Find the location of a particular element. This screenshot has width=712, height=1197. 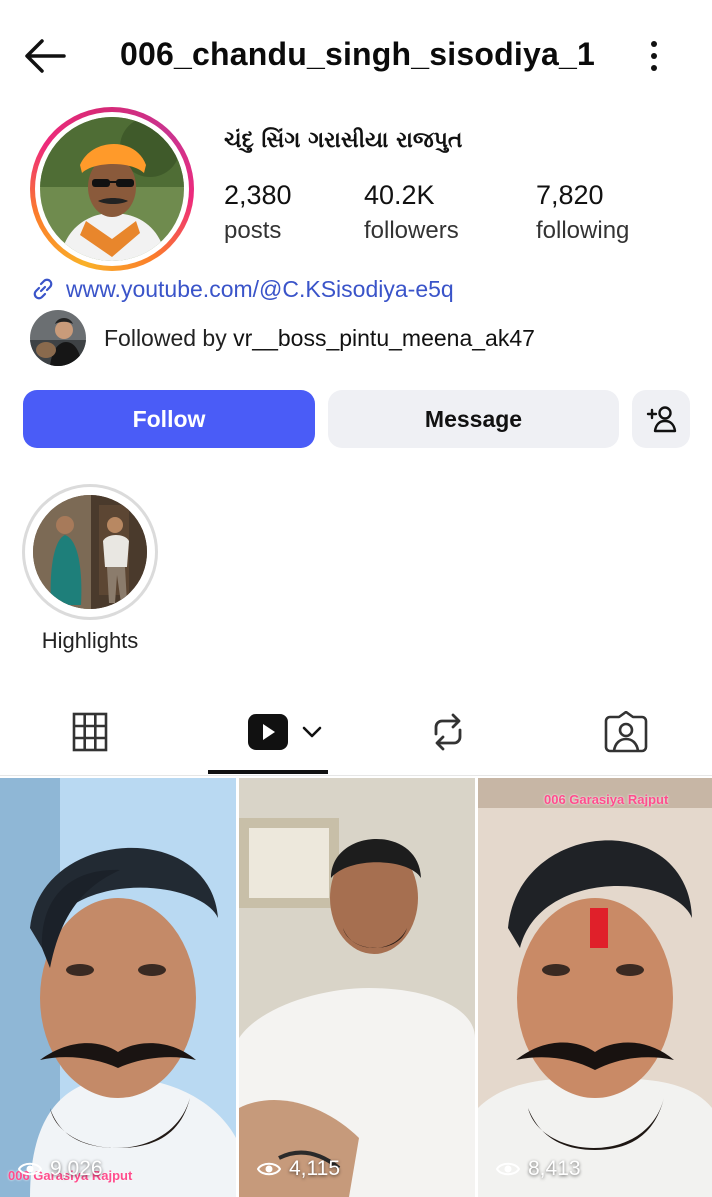

profile-avatar is located at coordinates (112, 189).